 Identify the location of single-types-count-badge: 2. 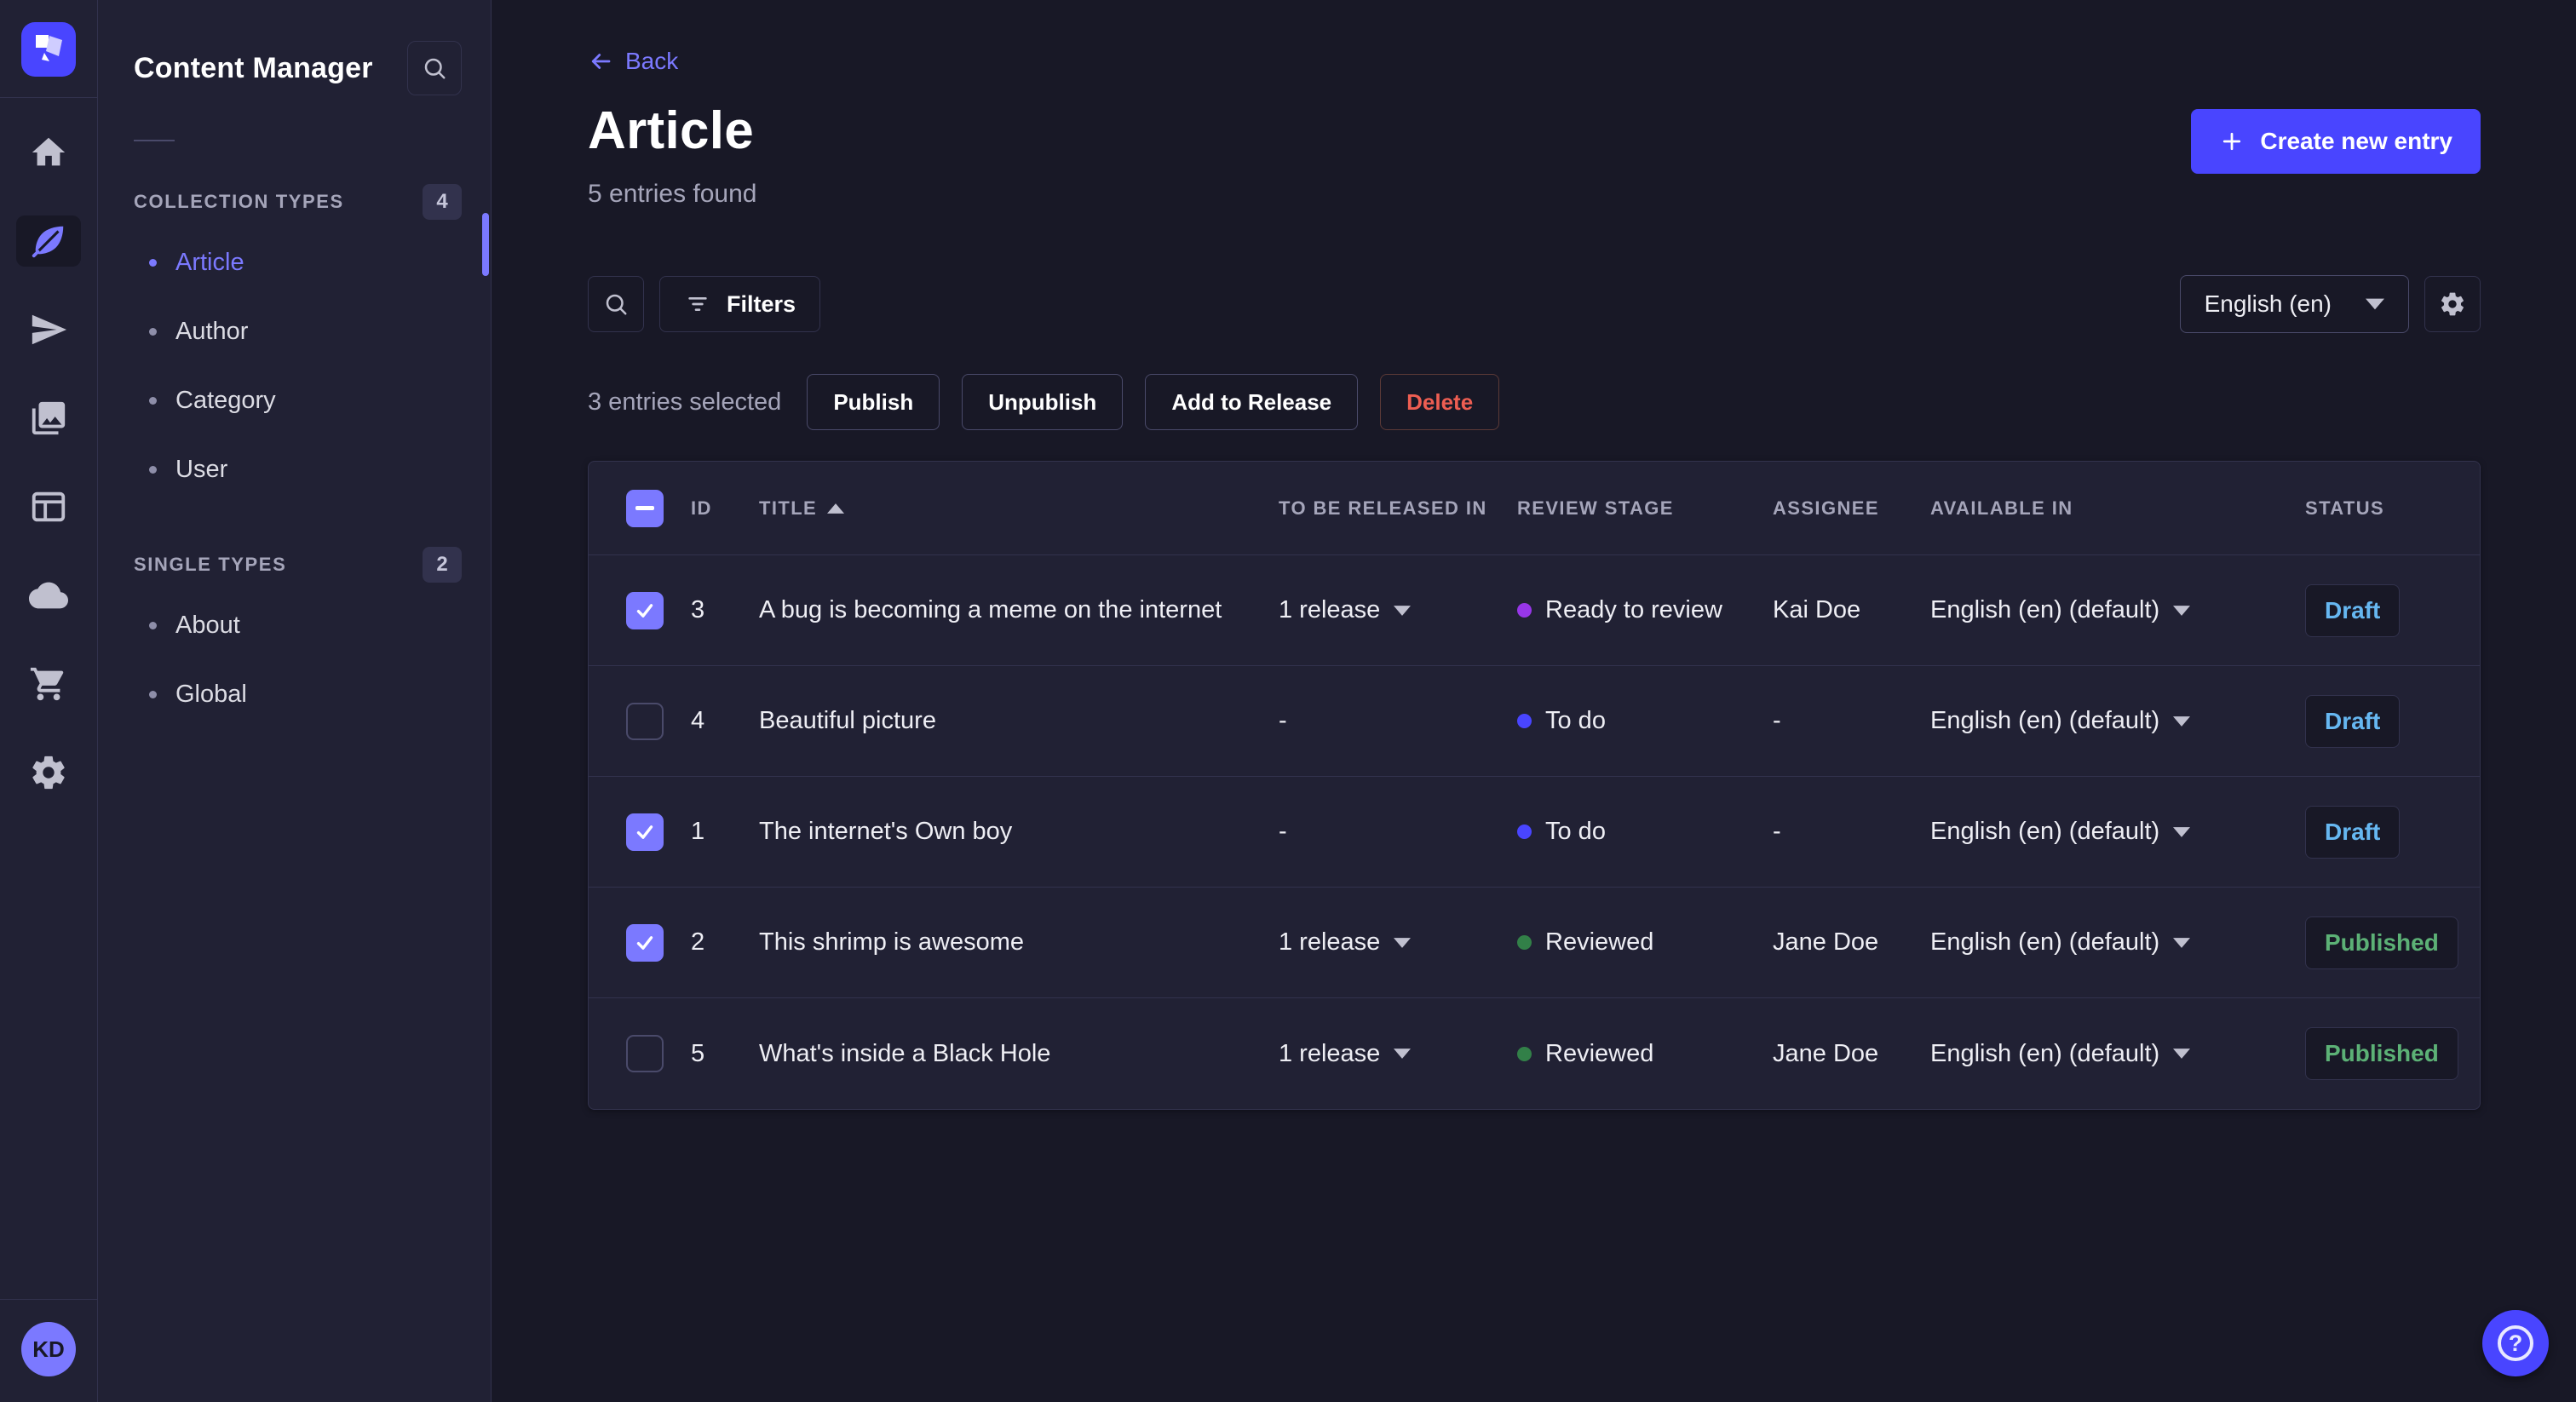
(443, 565).